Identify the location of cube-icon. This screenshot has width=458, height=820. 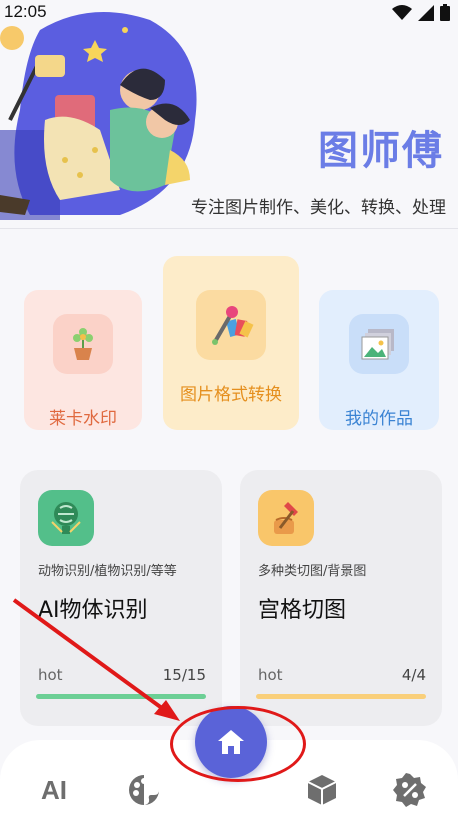
(322, 790).